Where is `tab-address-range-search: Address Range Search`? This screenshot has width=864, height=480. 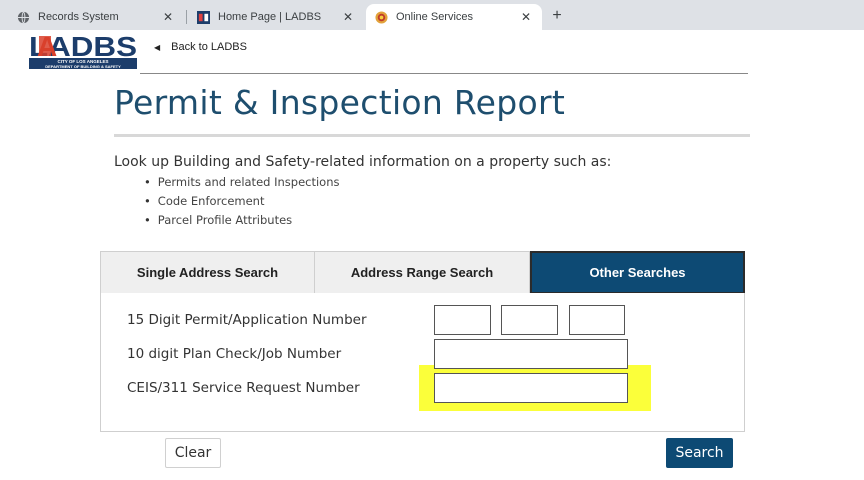 tab-address-range-search: Address Range Search is located at coordinates (422, 272).